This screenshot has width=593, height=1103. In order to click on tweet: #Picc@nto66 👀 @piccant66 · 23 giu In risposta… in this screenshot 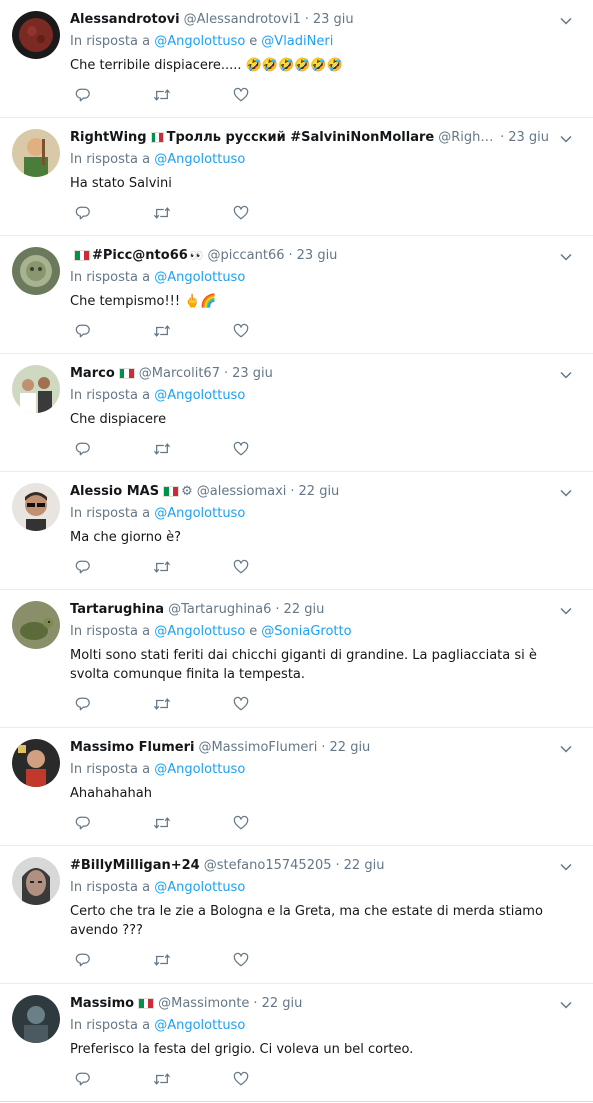, I will do `click(296, 295)`.